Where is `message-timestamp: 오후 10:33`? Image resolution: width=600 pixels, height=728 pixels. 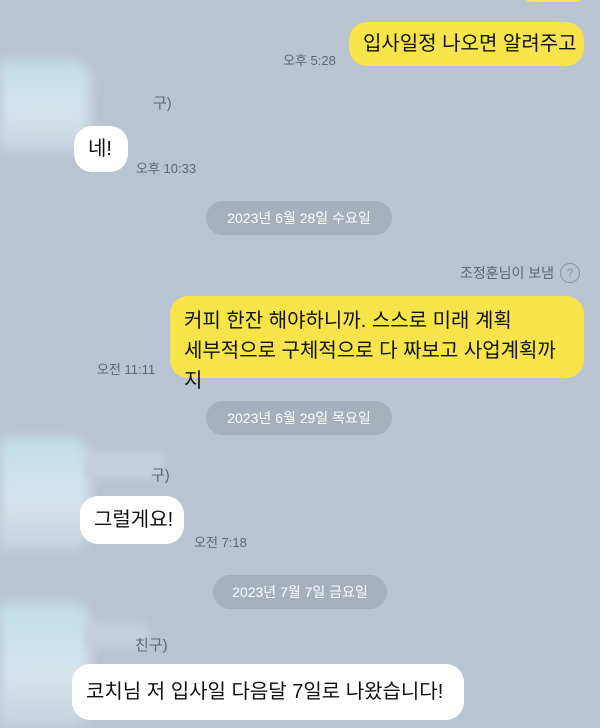
message-timestamp: 오후 10:33 is located at coordinates (166, 168).